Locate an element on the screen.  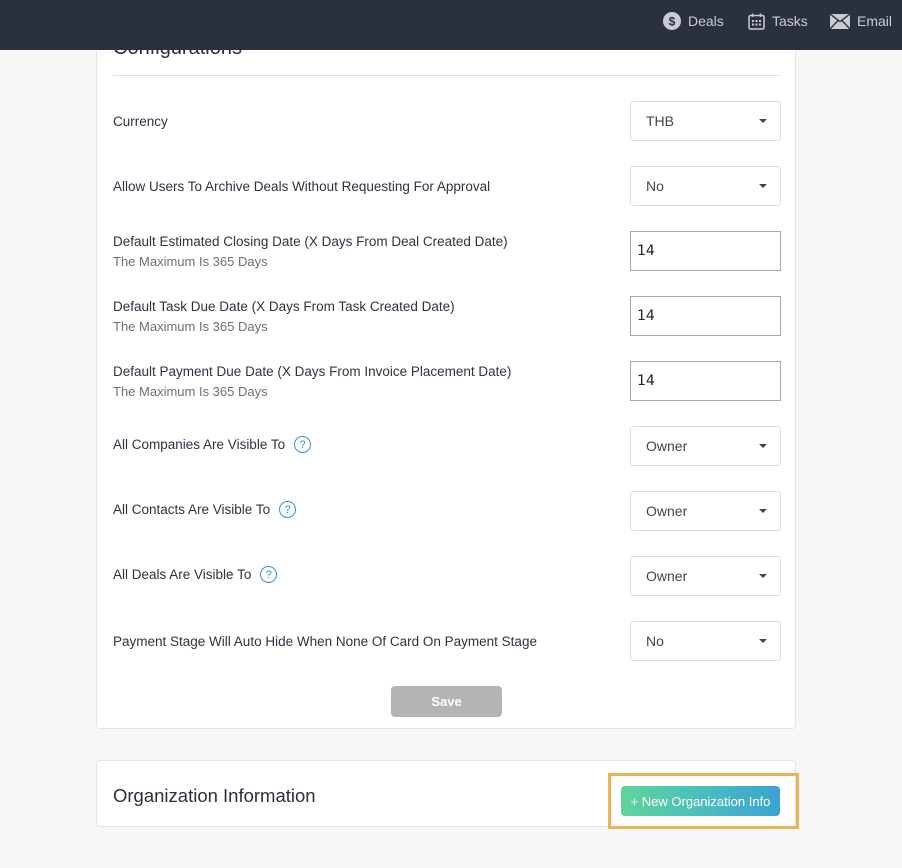
envelope-icon is located at coordinates (840, 21).